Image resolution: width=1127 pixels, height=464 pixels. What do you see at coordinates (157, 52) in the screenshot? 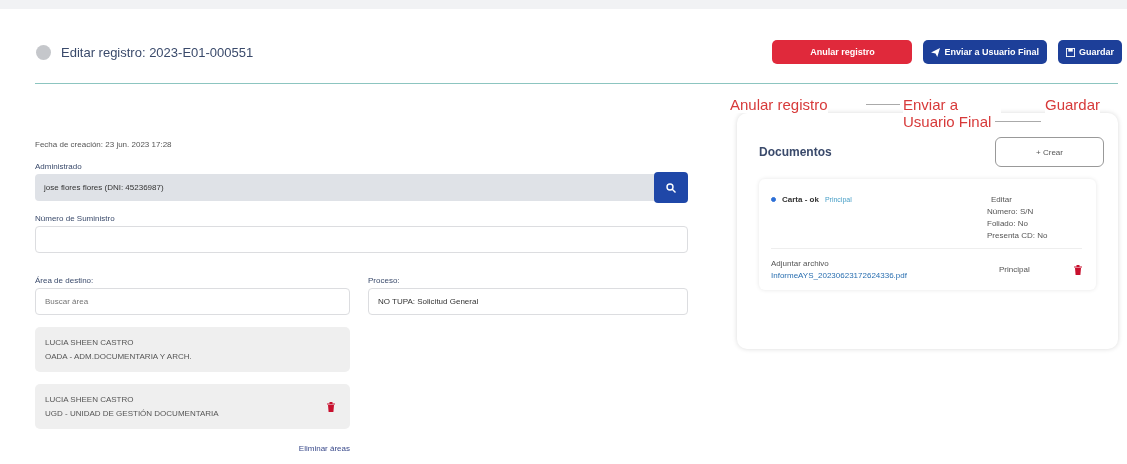
I see `page-title: Editar registro: 2023-E01-000551` at bounding box center [157, 52].